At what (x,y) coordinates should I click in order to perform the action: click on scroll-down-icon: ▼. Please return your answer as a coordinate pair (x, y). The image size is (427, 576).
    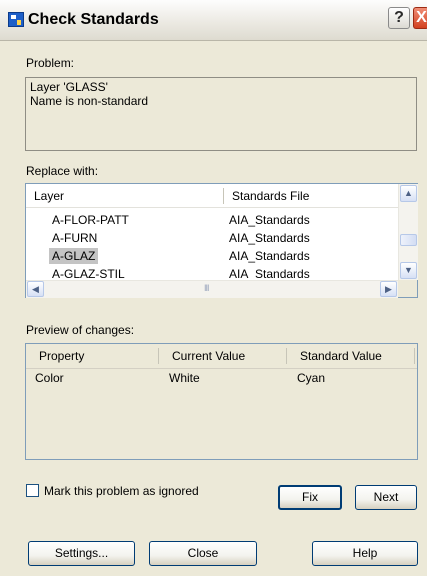
    Looking at the image, I should click on (408, 270).